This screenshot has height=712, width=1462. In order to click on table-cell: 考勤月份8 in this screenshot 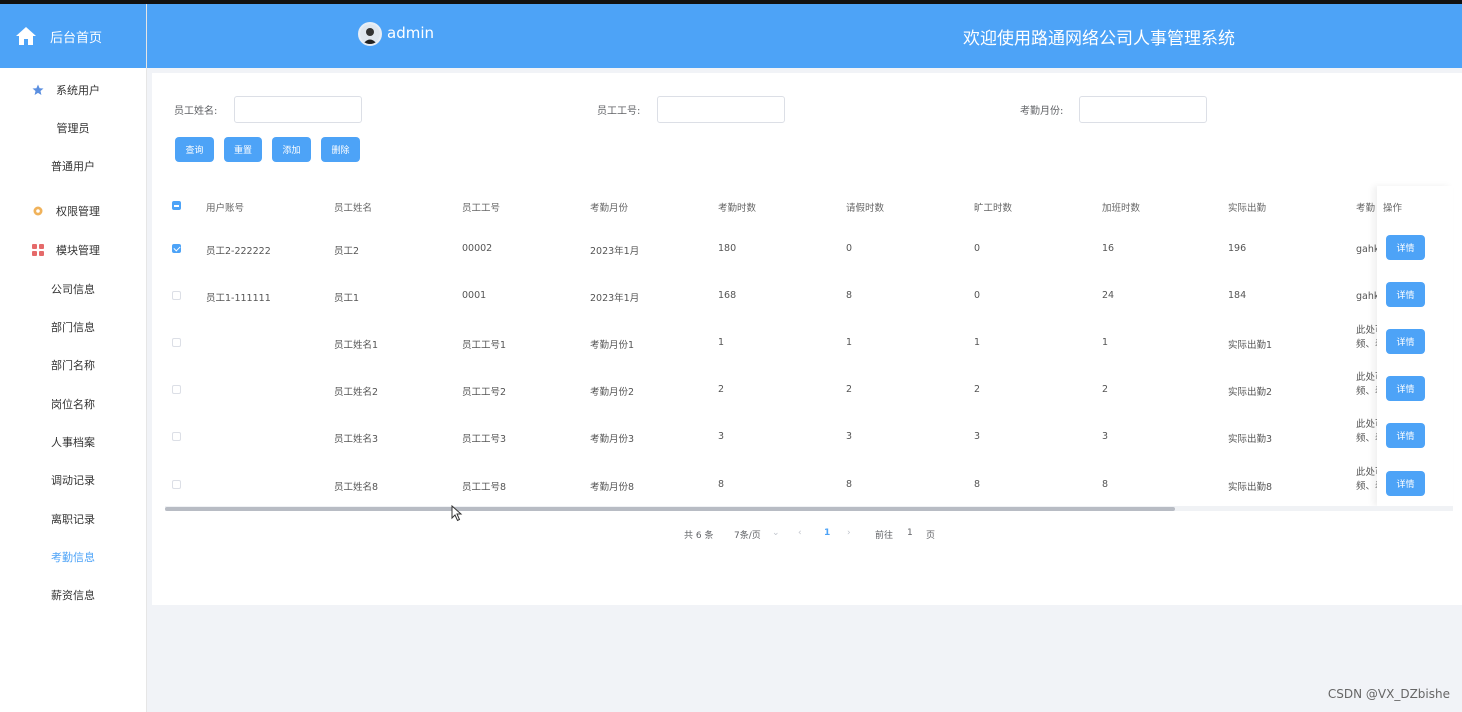, I will do `click(612, 487)`.